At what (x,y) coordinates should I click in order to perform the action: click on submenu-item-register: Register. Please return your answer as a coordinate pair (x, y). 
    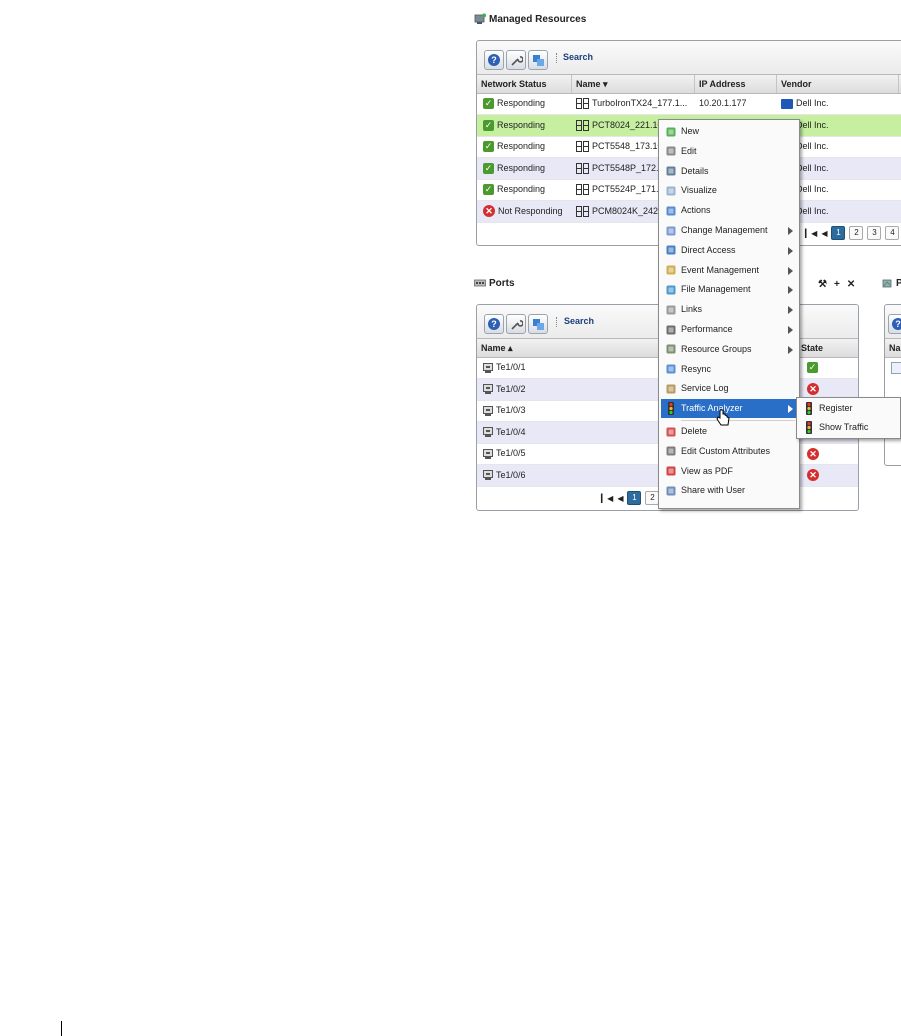
    Looking at the image, I should click on (848, 408).